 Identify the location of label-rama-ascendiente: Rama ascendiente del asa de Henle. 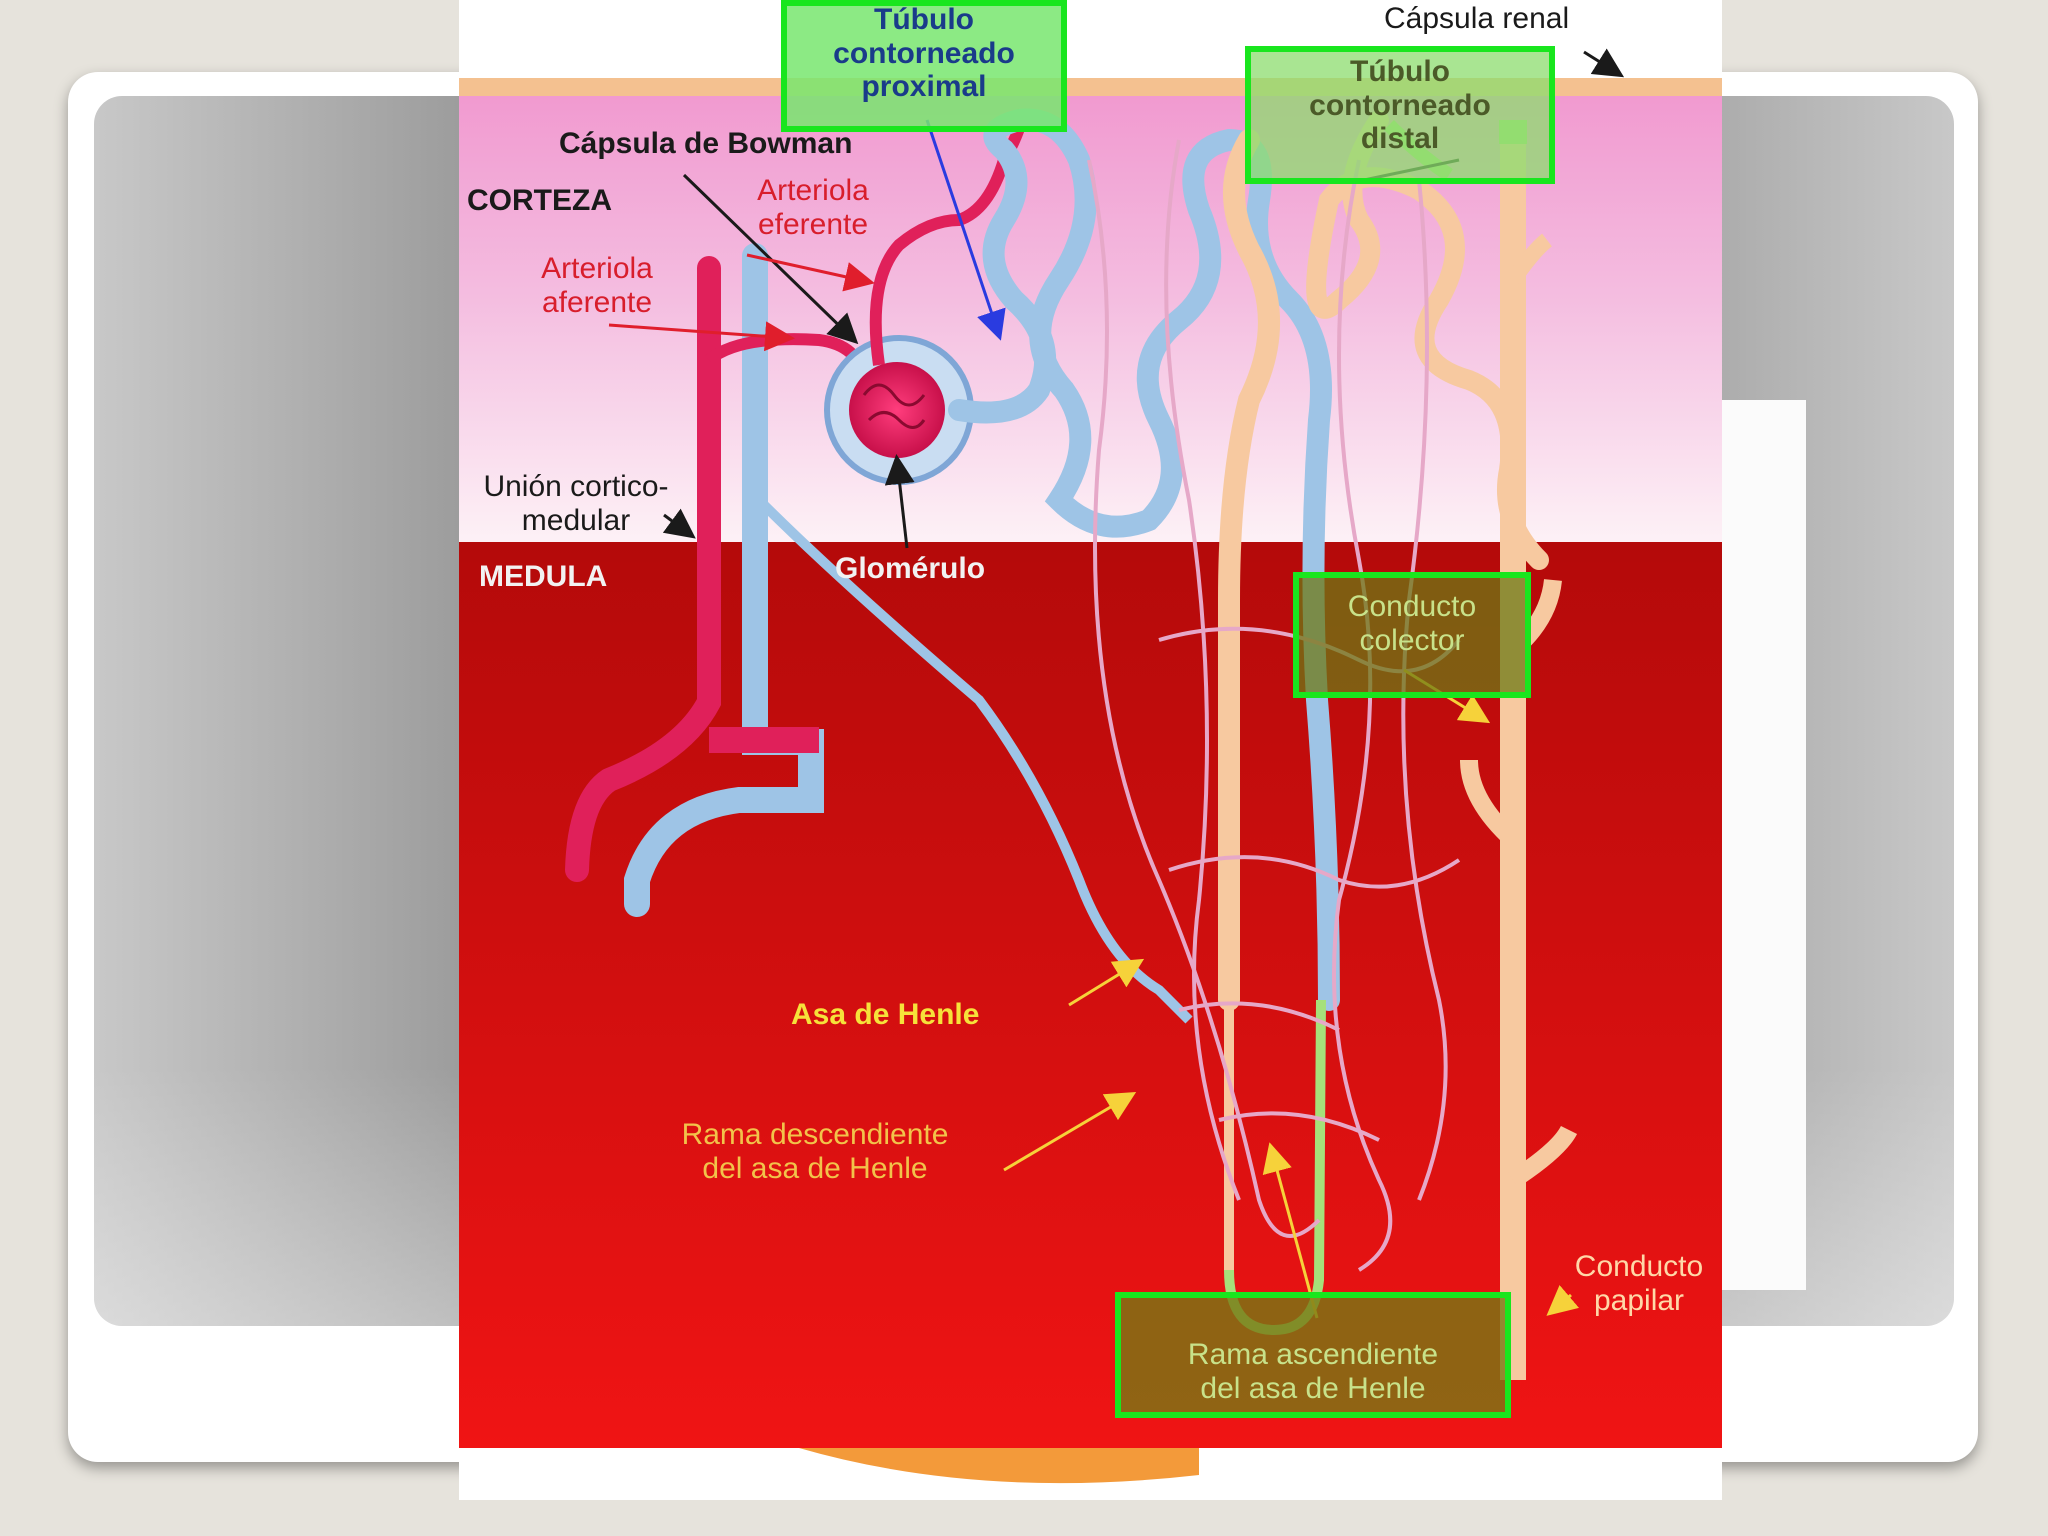
(1313, 1371).